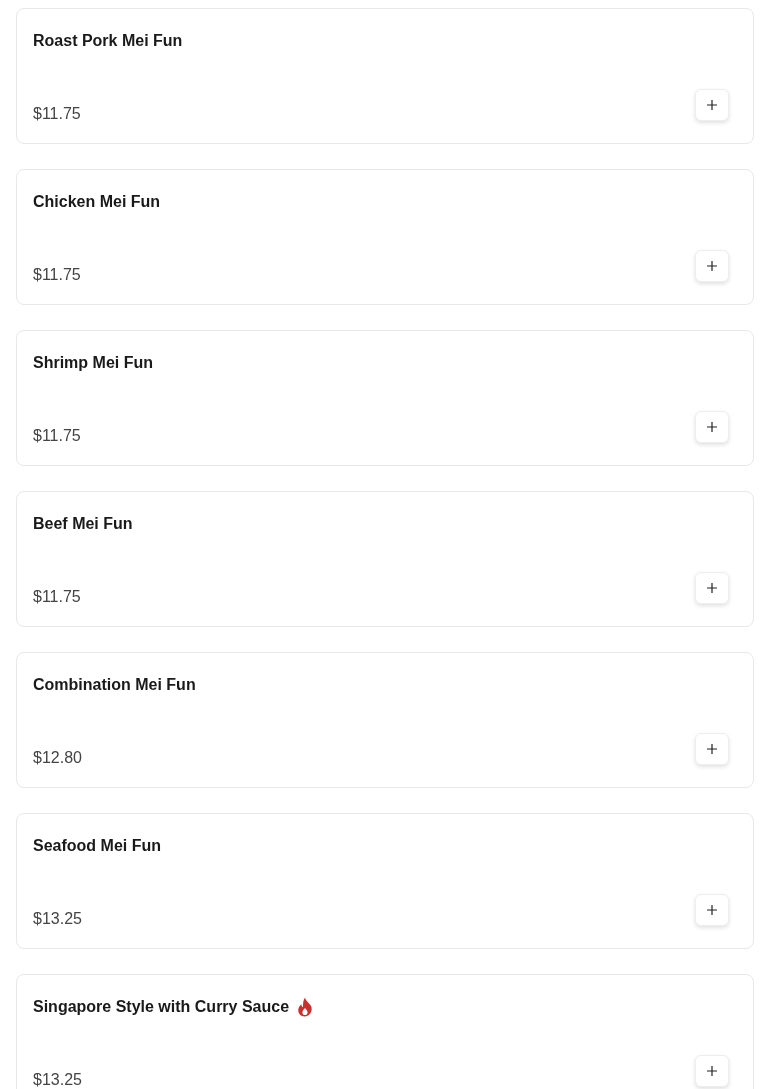 The image size is (770, 1089). Describe the element at coordinates (385, 881) in the screenshot. I see `menu-item-card: Seafood Mei Fun $13.25` at that location.